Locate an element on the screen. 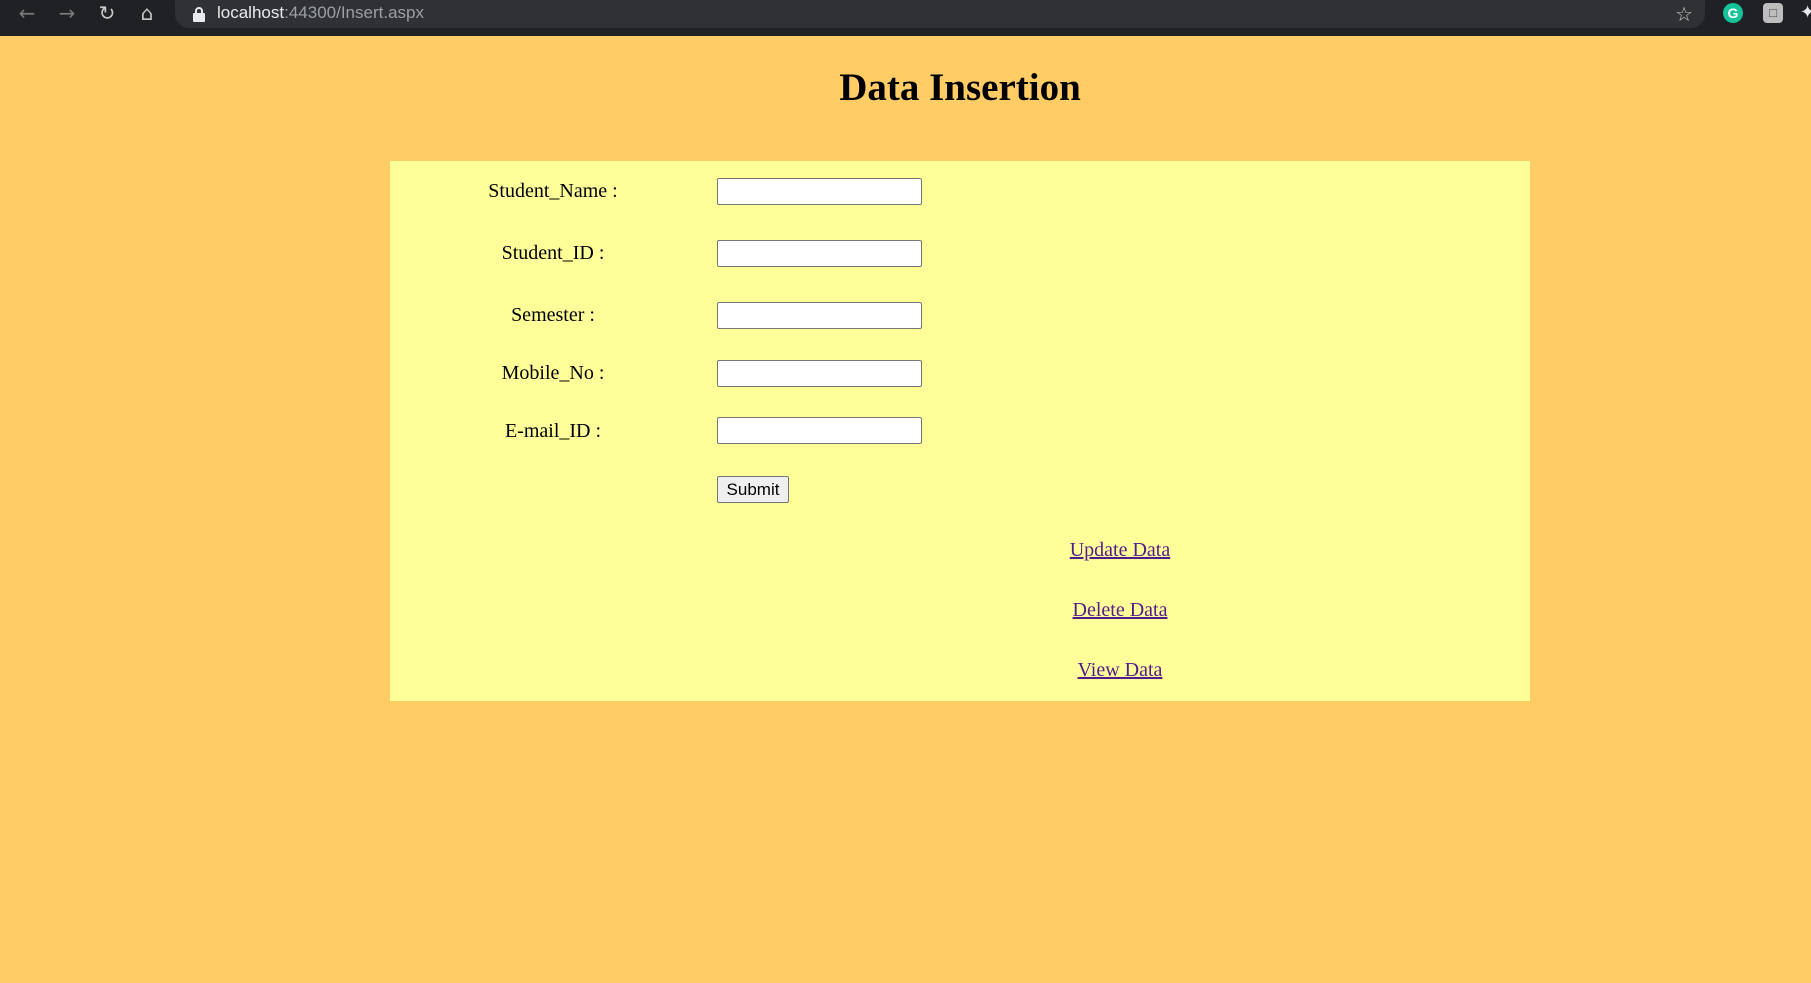 This screenshot has width=1811, height=983. student-name-input is located at coordinates (819, 191).